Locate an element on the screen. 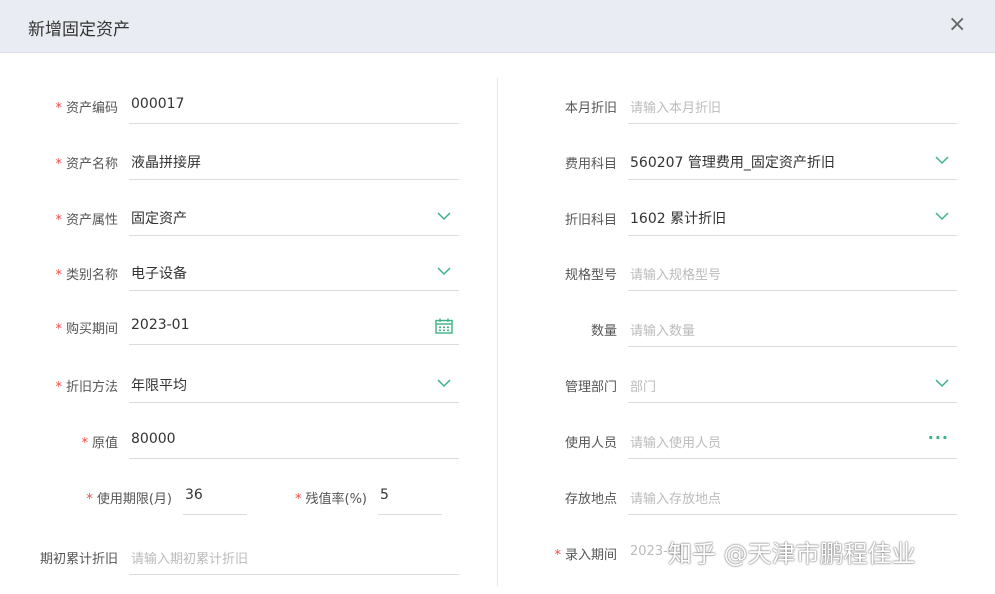 Image resolution: width=995 pixels, height=594 pixels. expense-subject-label: 费用科目 is located at coordinates (590, 164).